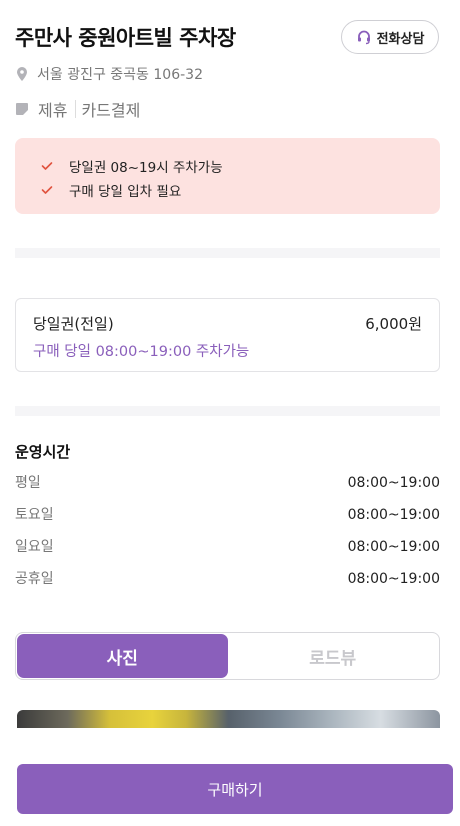 The width and height of the screenshot is (460, 826). I want to click on ticket-description: 구매 당일 08:00~19:00 주차가능, so click(141, 352).